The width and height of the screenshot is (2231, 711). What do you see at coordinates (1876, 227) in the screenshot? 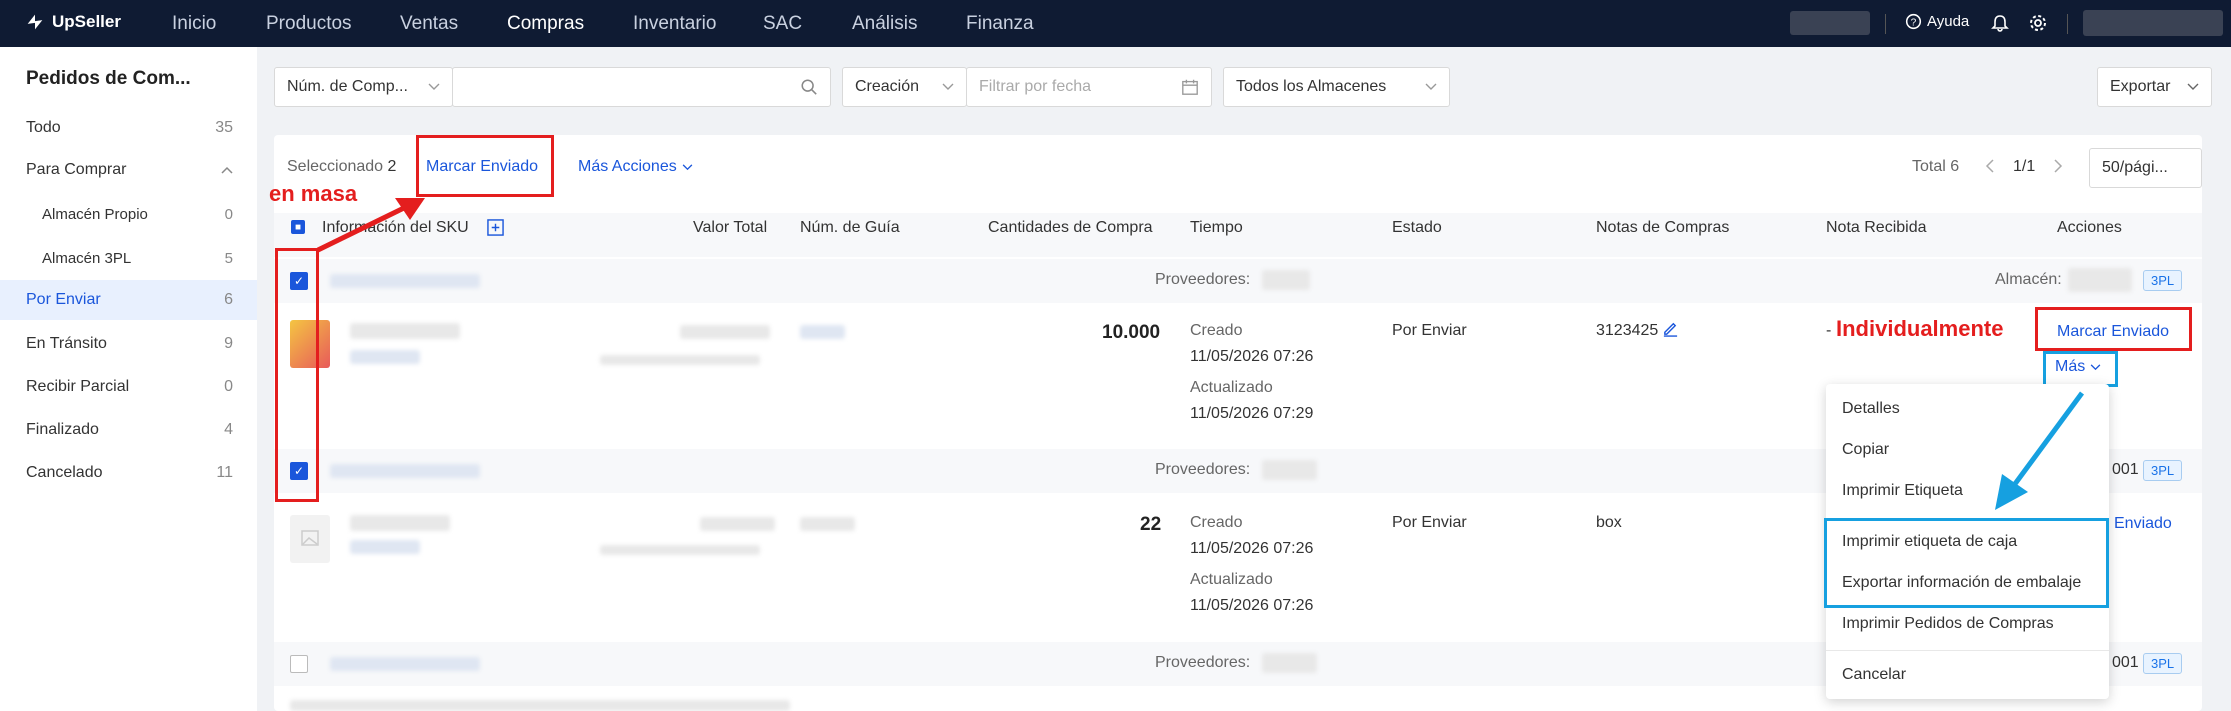
I see `col-received: Nota Recibida` at bounding box center [1876, 227].